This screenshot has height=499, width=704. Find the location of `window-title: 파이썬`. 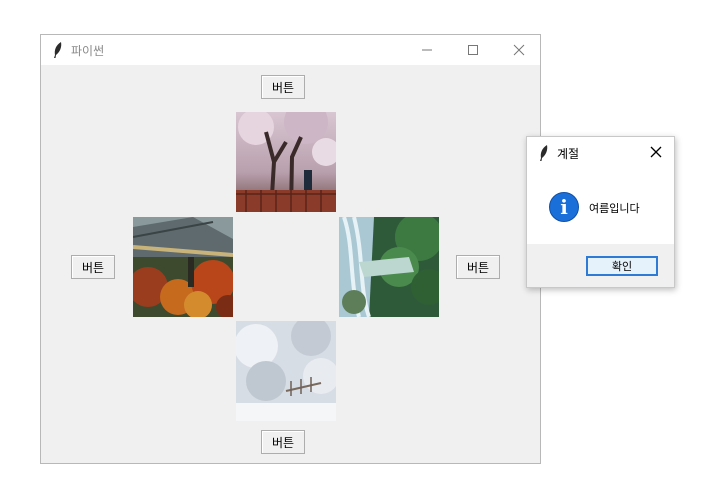

window-title: 파이썬 is located at coordinates (88, 51).